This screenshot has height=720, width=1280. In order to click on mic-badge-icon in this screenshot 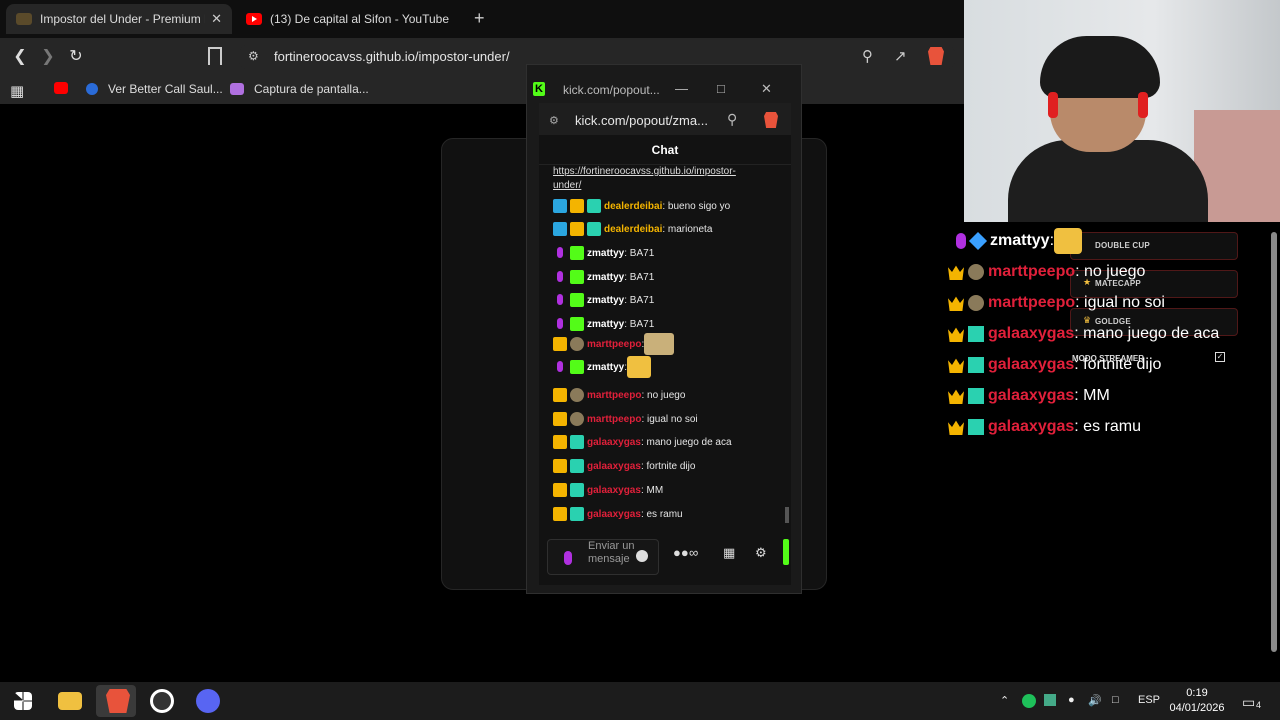, I will do `click(560, 253)`.